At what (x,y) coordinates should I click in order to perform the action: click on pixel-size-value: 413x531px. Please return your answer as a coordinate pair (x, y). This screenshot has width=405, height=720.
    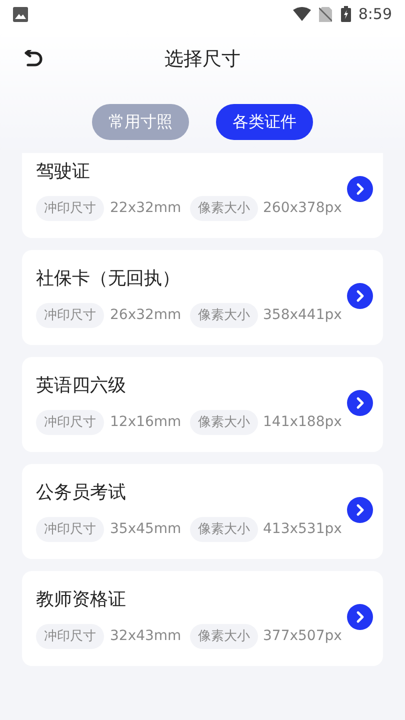
    Looking at the image, I should click on (302, 529).